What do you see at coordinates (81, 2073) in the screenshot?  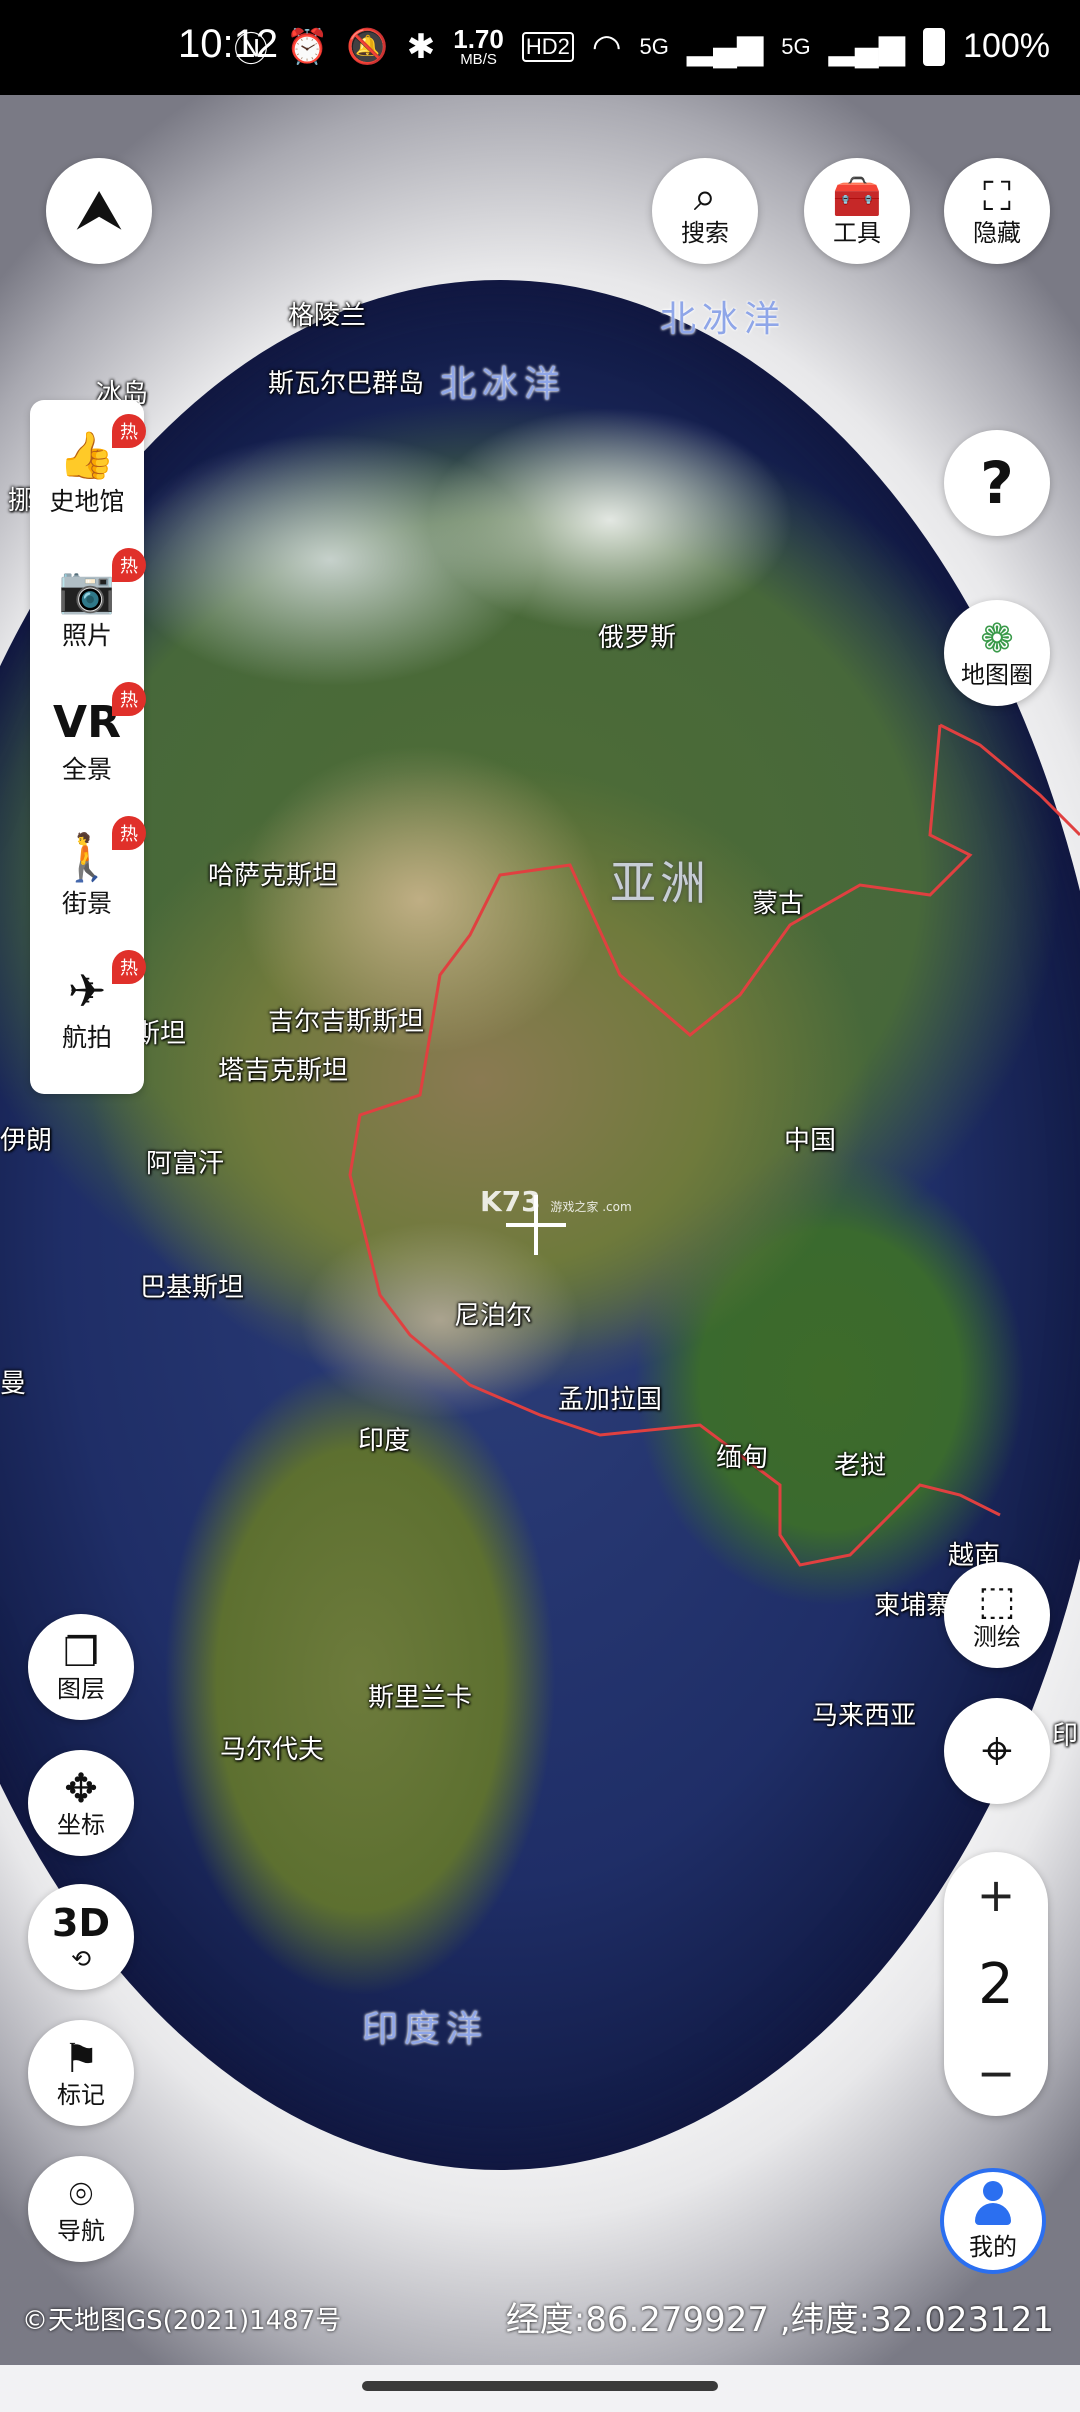 I see `mark-button: ⚑ 标记` at bounding box center [81, 2073].